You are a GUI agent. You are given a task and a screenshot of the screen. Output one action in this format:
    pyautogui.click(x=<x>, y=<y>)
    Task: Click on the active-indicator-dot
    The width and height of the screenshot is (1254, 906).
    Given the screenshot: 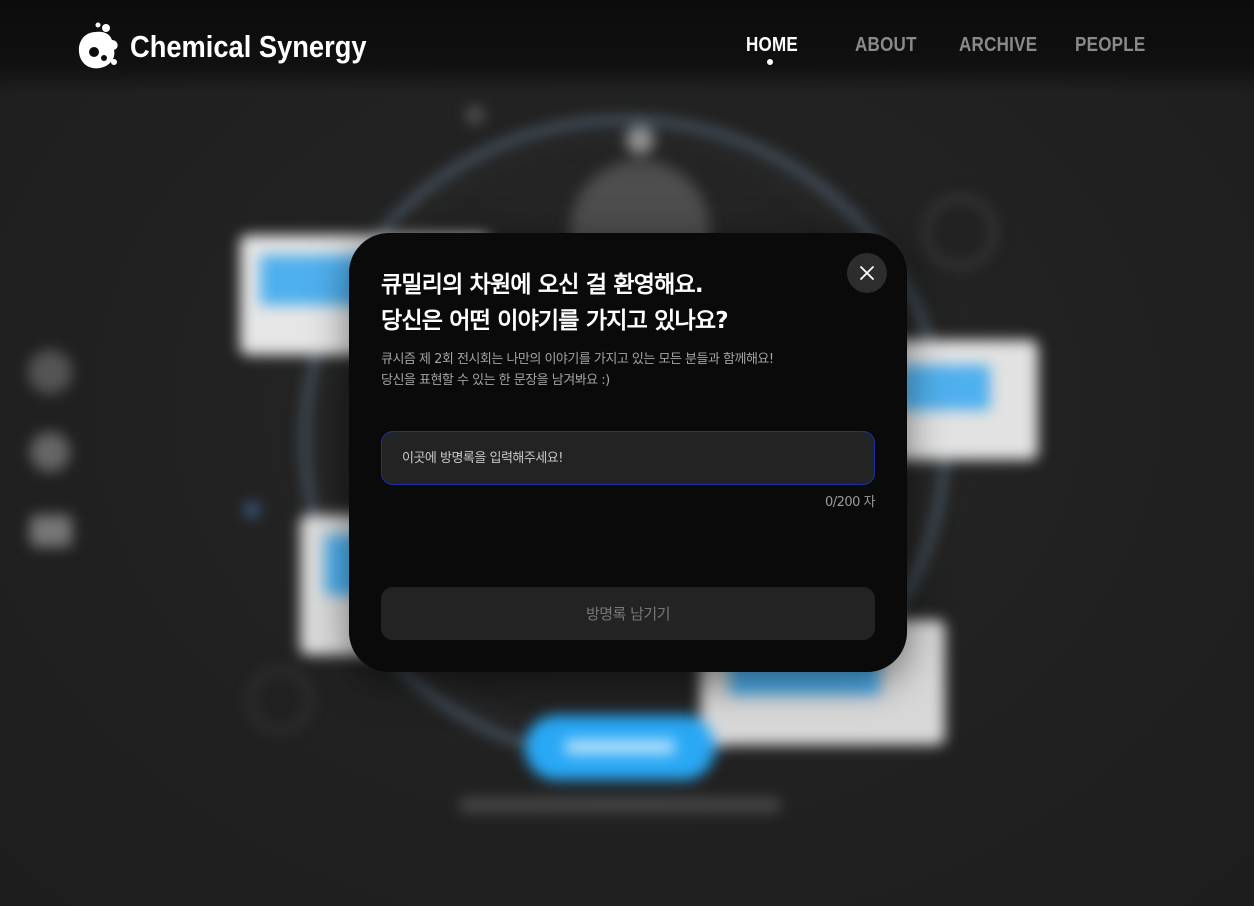 What is the action you would take?
    pyautogui.click(x=770, y=62)
    